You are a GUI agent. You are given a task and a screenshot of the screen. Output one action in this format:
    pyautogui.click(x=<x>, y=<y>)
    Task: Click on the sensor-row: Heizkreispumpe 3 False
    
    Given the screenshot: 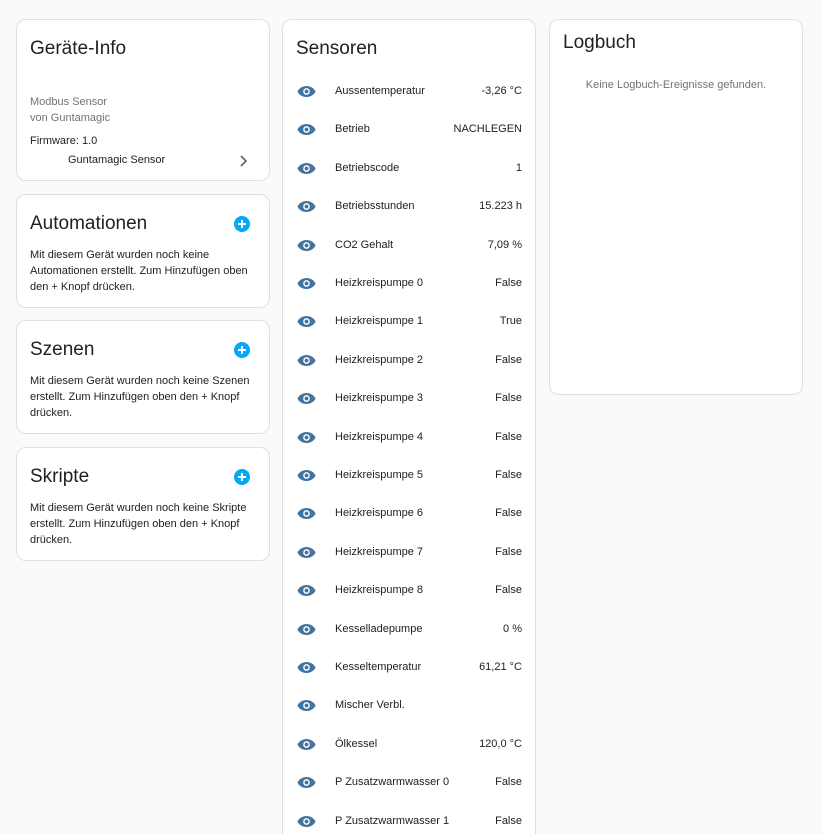 What is the action you would take?
    pyautogui.click(x=409, y=398)
    